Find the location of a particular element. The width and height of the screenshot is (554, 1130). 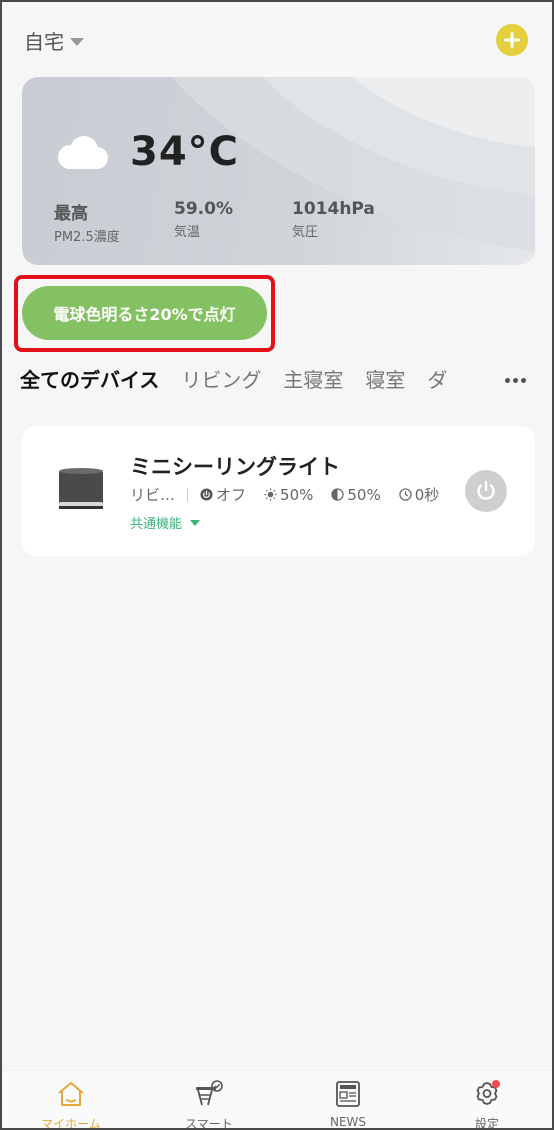

cloud-icon is located at coordinates (83, 152).